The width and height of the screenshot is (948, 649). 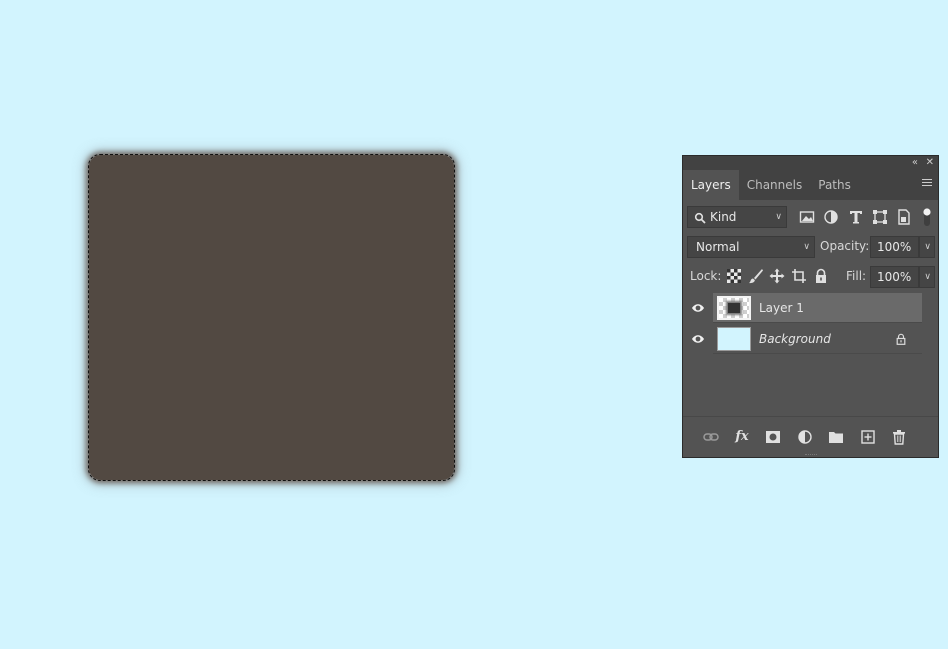 What do you see at coordinates (706, 276) in the screenshot?
I see `lock-label: Lock:` at bounding box center [706, 276].